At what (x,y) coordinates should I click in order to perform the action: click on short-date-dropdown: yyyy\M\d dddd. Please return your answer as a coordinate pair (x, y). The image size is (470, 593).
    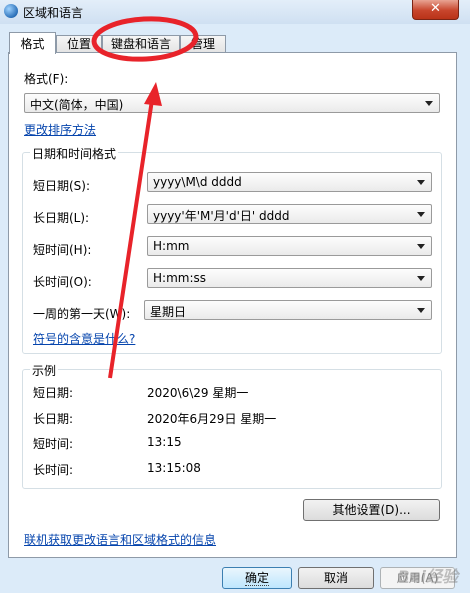
    Looking at the image, I should click on (289, 182).